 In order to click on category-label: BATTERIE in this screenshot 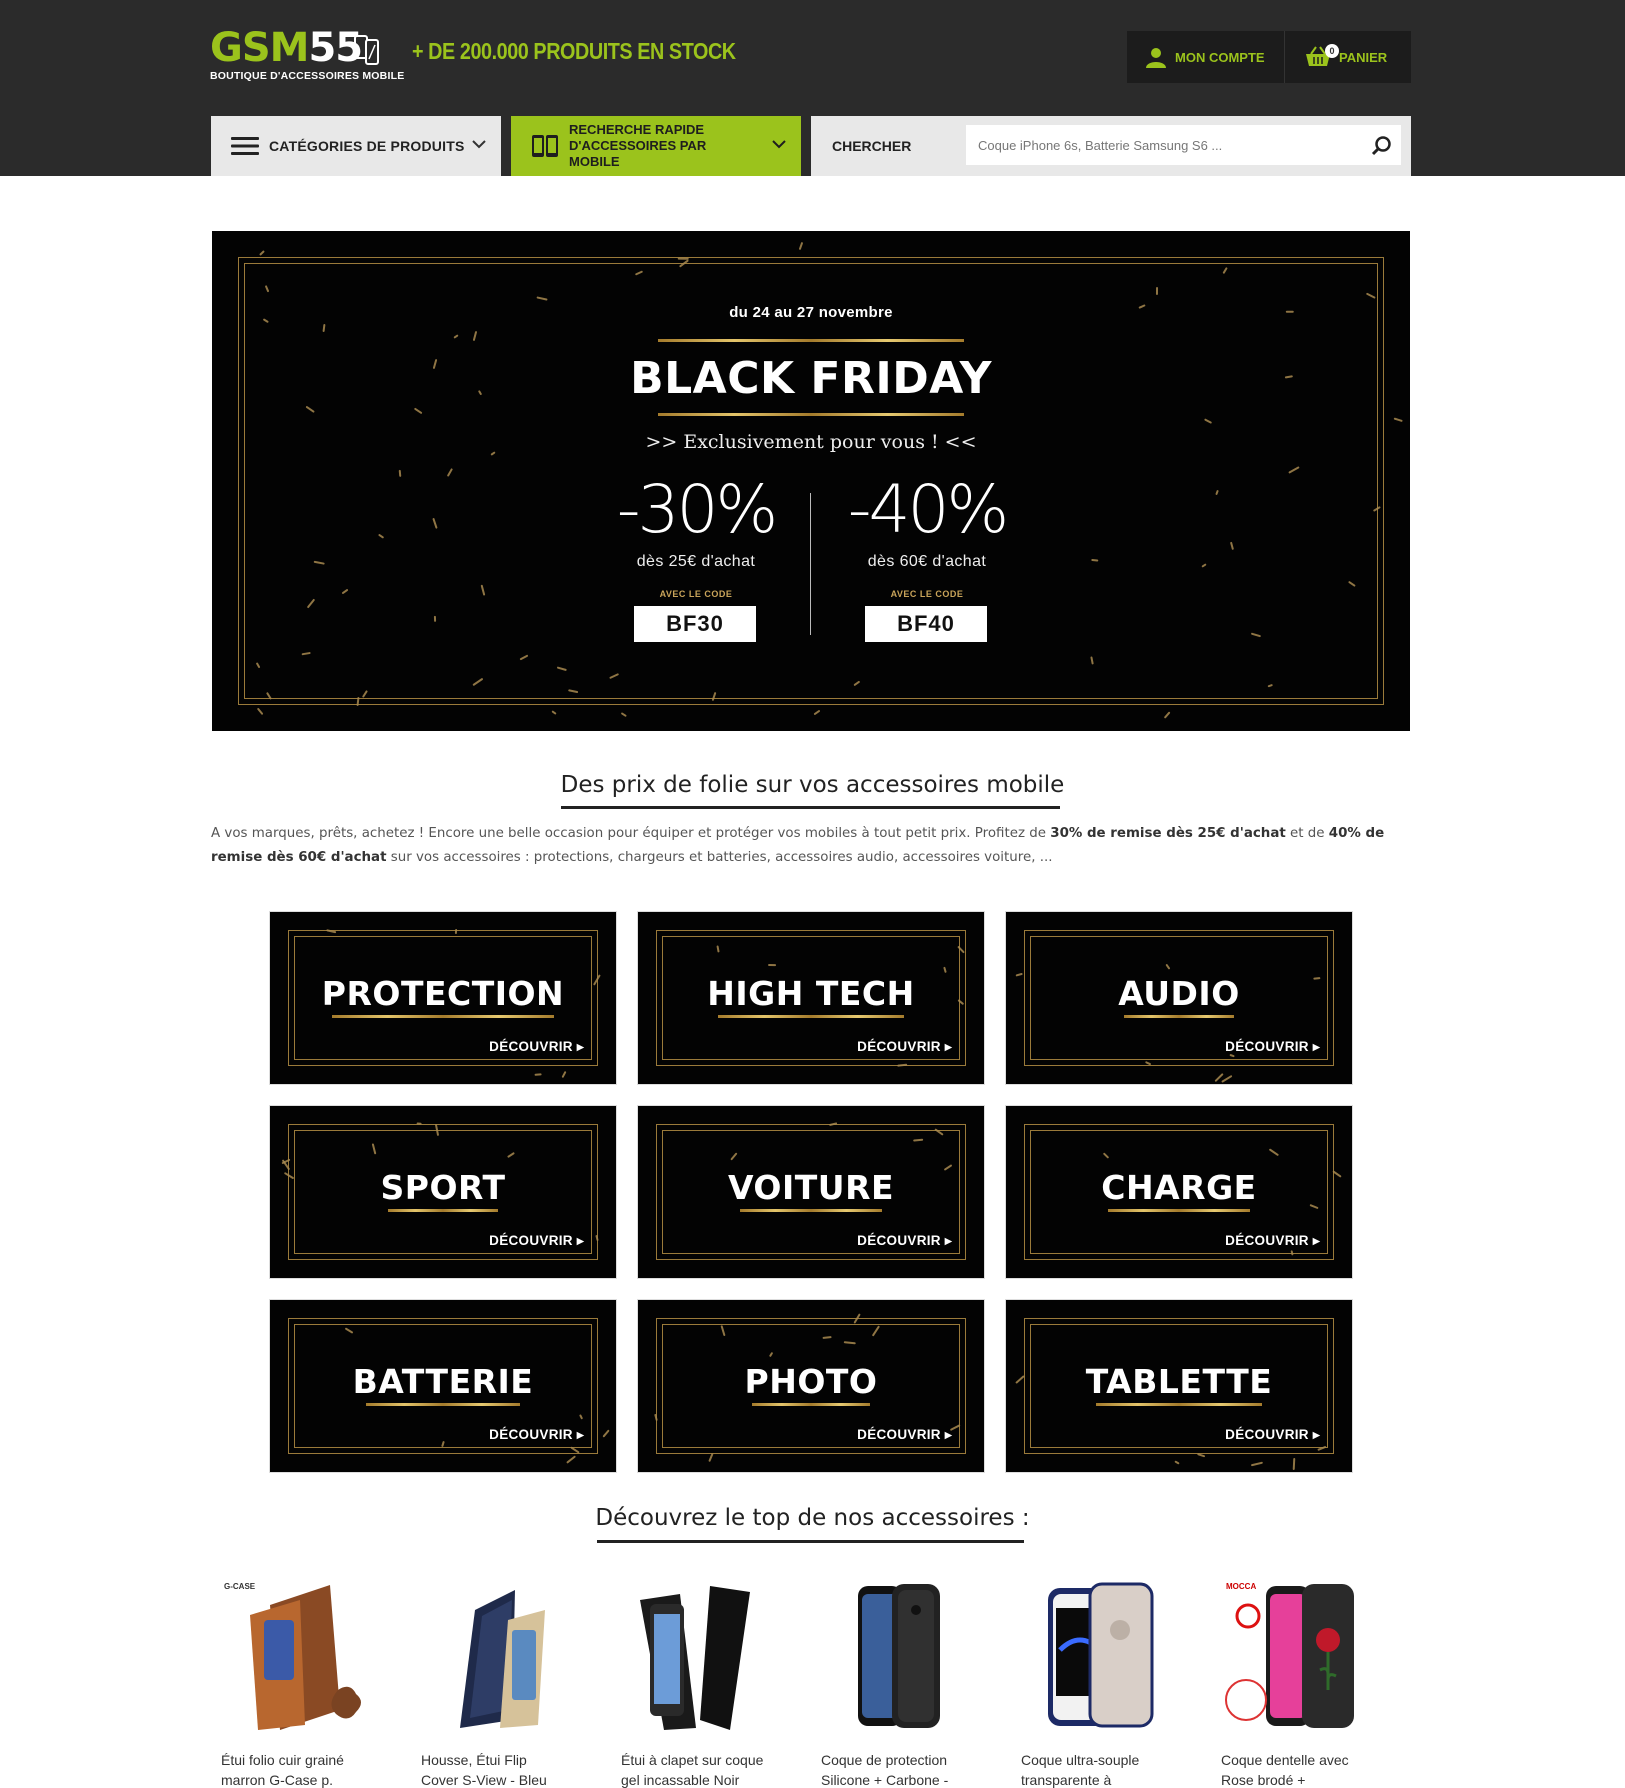, I will do `click(443, 1381)`.